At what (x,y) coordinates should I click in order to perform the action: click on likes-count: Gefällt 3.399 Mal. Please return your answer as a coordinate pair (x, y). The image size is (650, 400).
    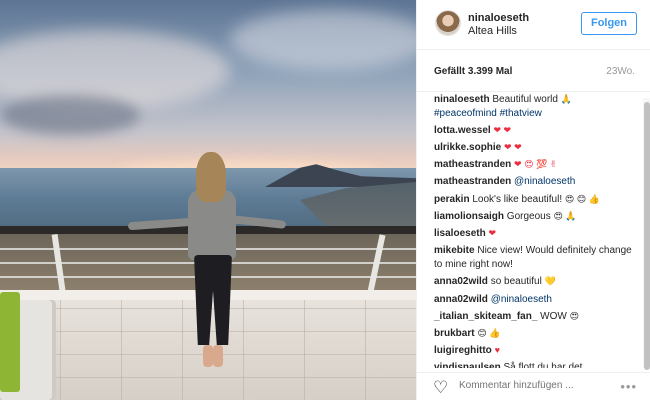
    Looking at the image, I should click on (473, 71).